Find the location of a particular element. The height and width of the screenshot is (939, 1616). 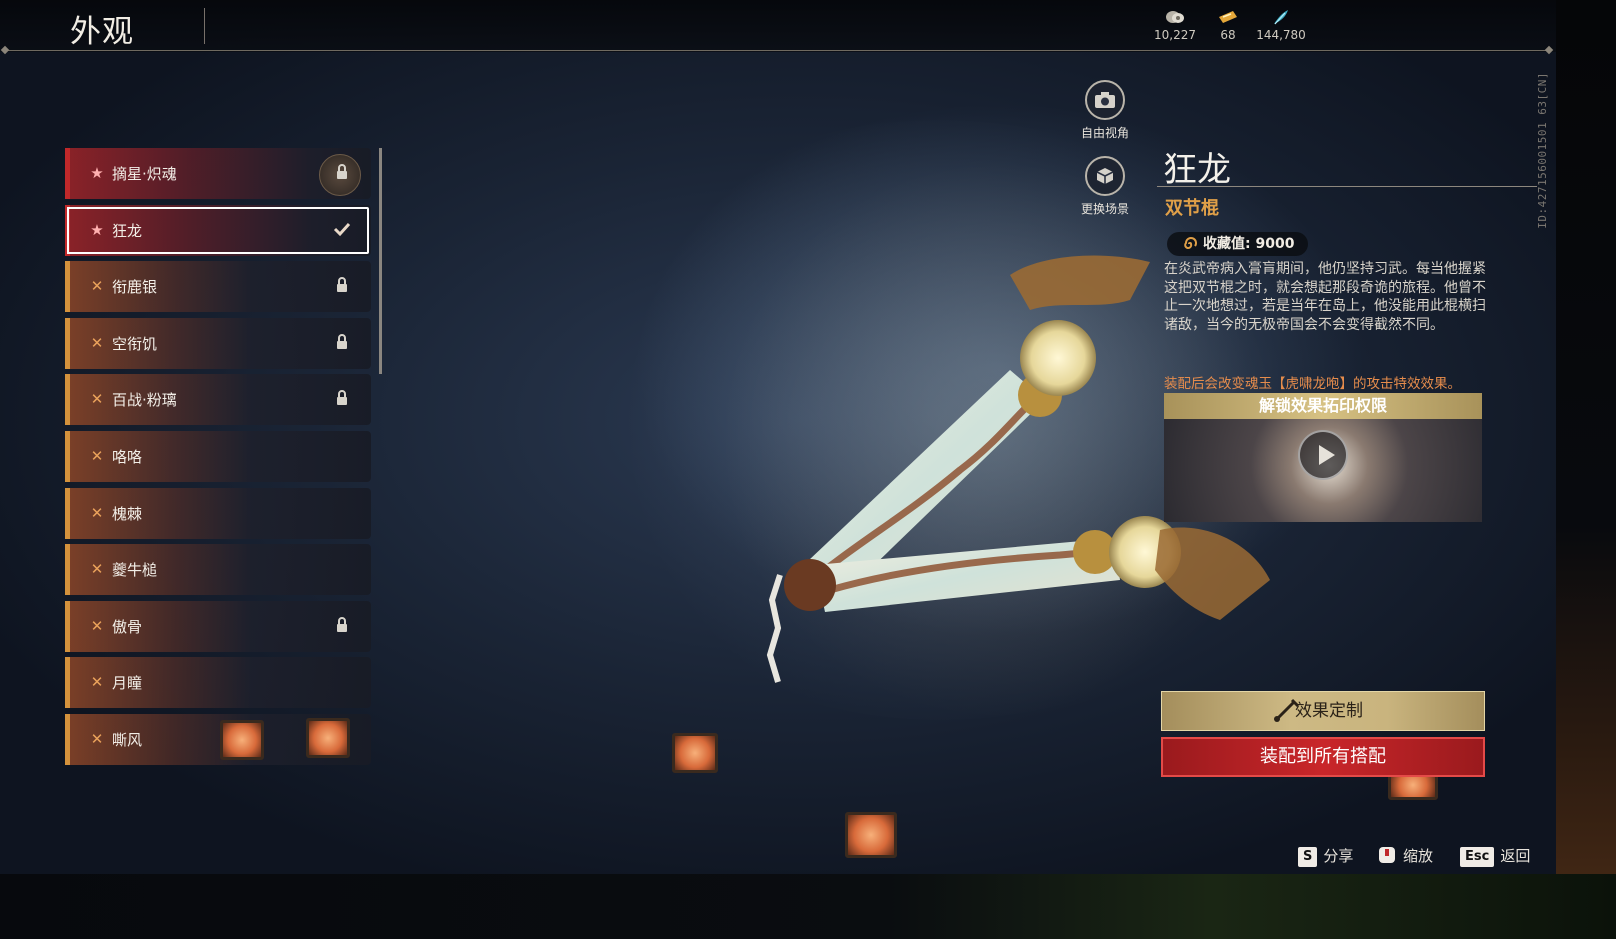

currency-feathers: 144,780 is located at coordinates (1281, 25).